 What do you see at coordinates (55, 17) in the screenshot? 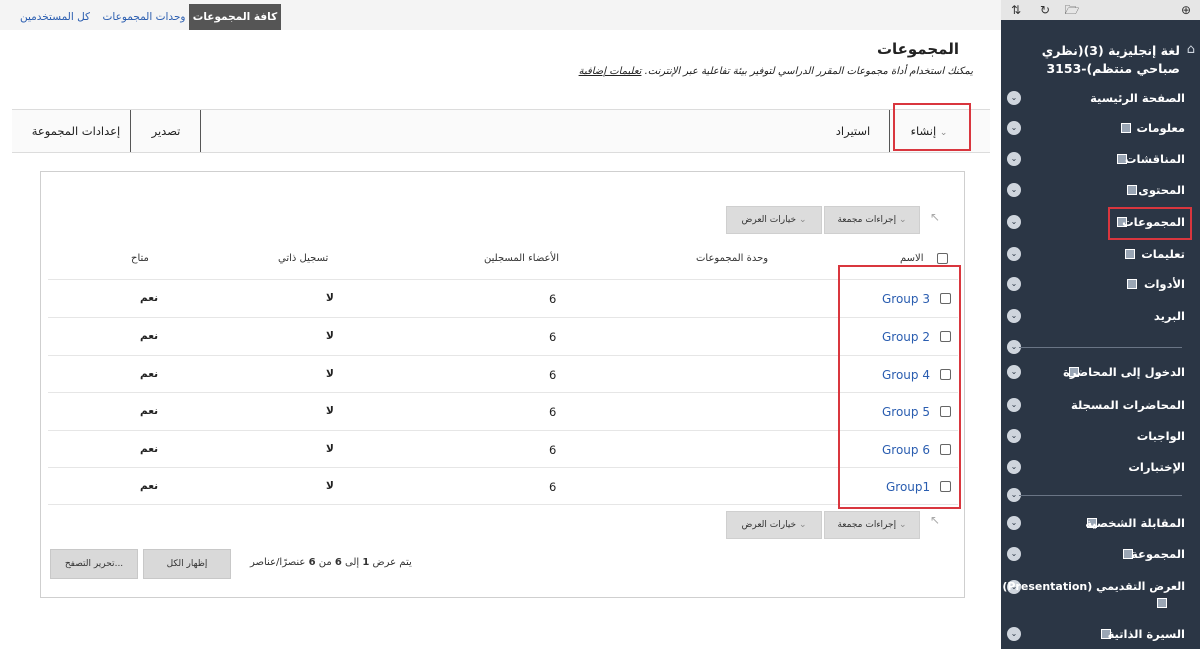
I see `tab-all-users: كل المستخدمين` at bounding box center [55, 17].